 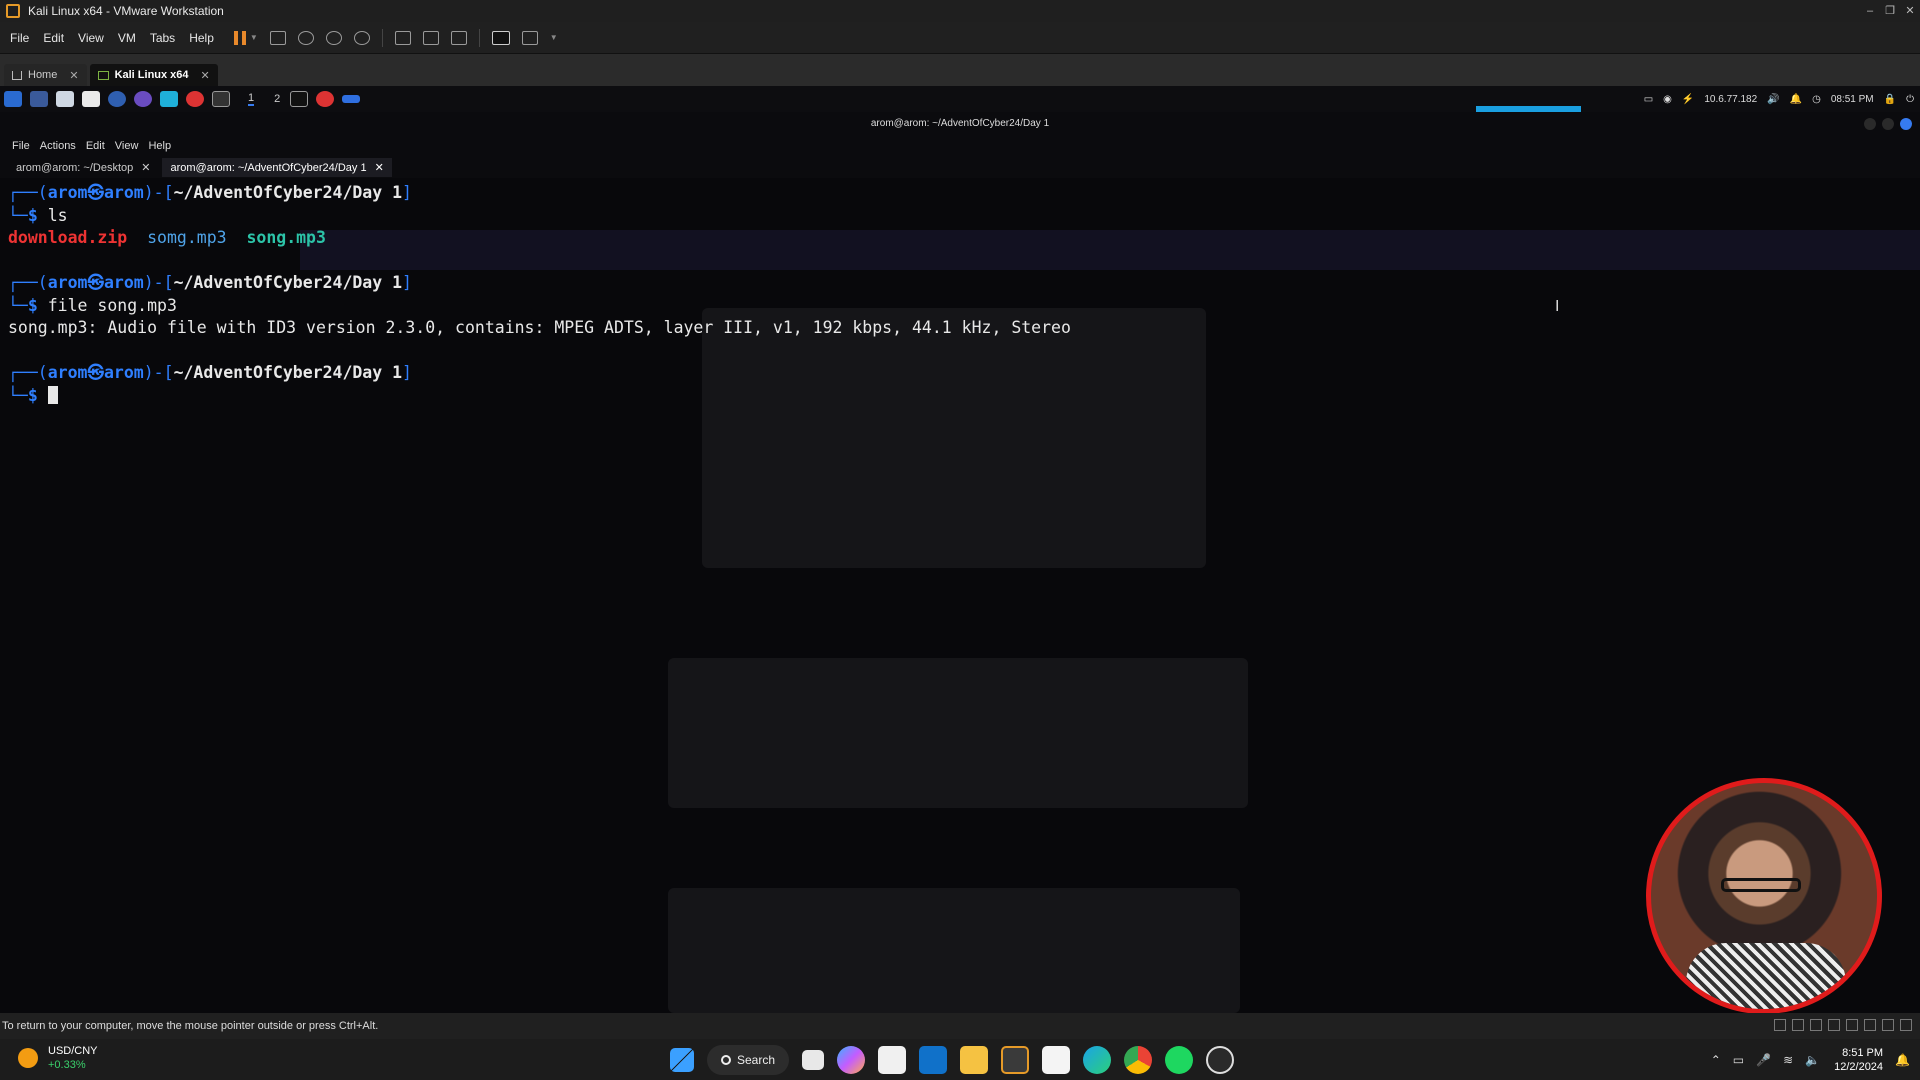 I want to click on panel-clock: 08:51 PM, so click(x=1852, y=99).